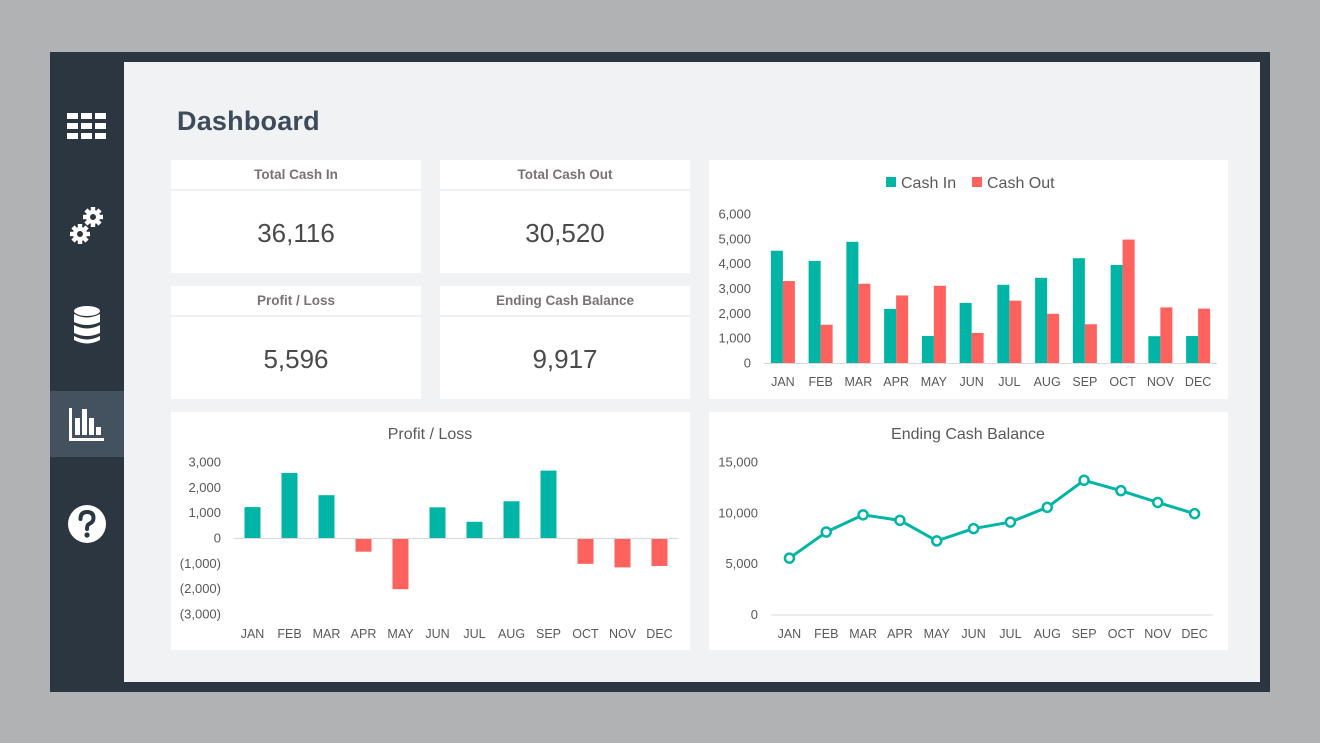 The image size is (1320, 743). I want to click on kpi-card-ending-cash-balance: Ending Cash Balance 9,917, so click(565, 342).